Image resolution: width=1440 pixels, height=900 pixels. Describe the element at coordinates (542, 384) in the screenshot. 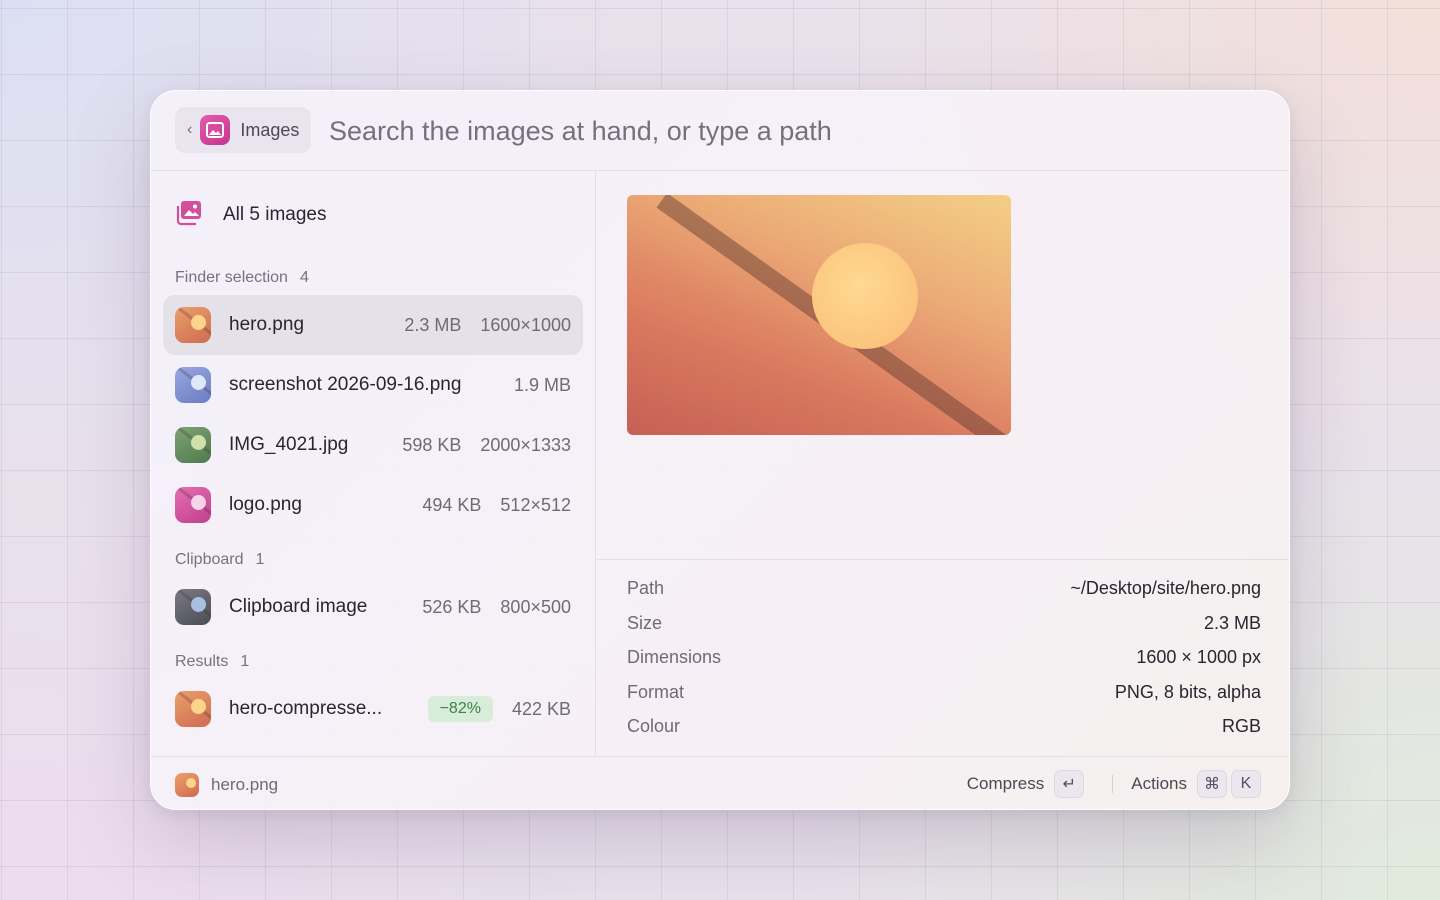

I see `file-size: 1.9 MB` at that location.